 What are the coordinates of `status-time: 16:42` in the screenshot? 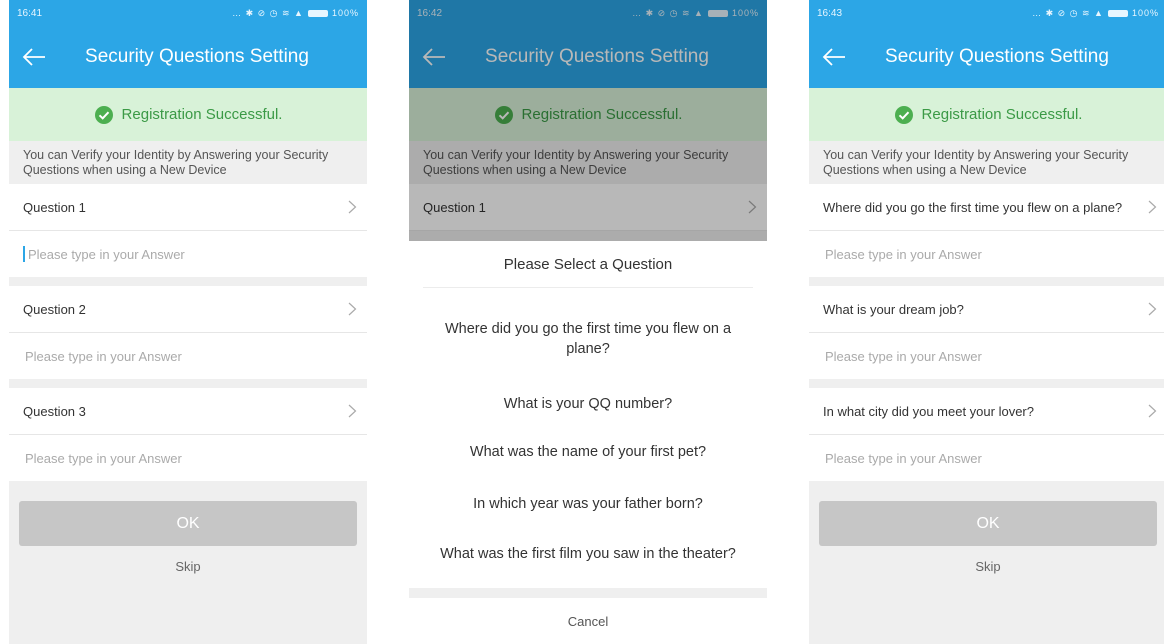 It's located at (430, 13).